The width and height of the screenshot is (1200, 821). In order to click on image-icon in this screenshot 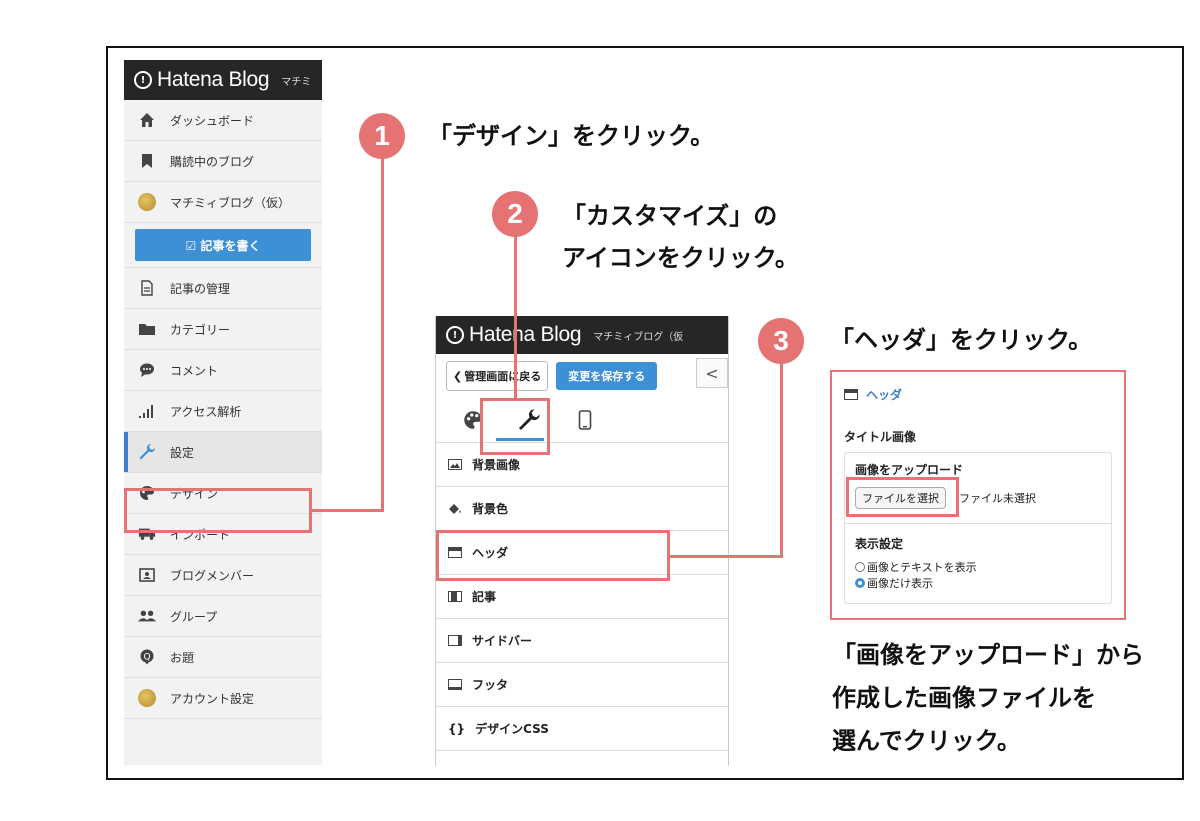, I will do `click(455, 464)`.